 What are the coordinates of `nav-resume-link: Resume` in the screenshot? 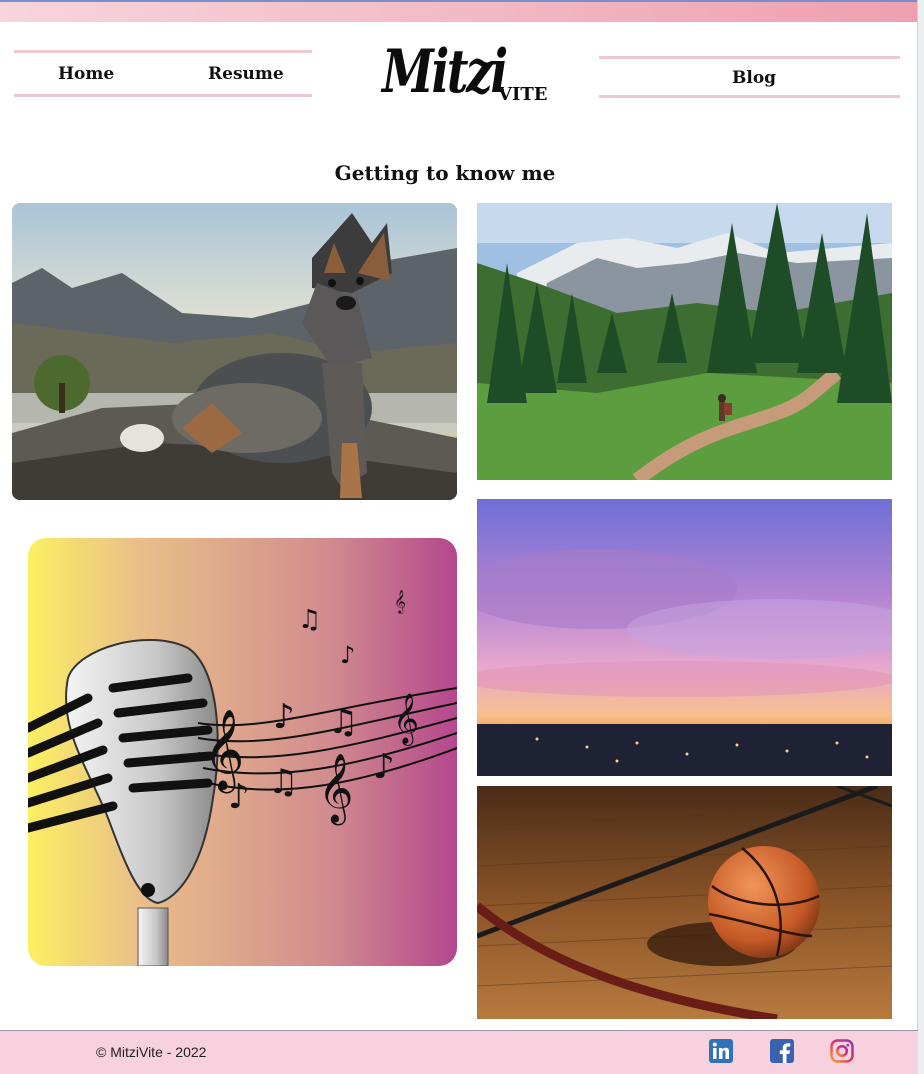 It's located at (246, 74).